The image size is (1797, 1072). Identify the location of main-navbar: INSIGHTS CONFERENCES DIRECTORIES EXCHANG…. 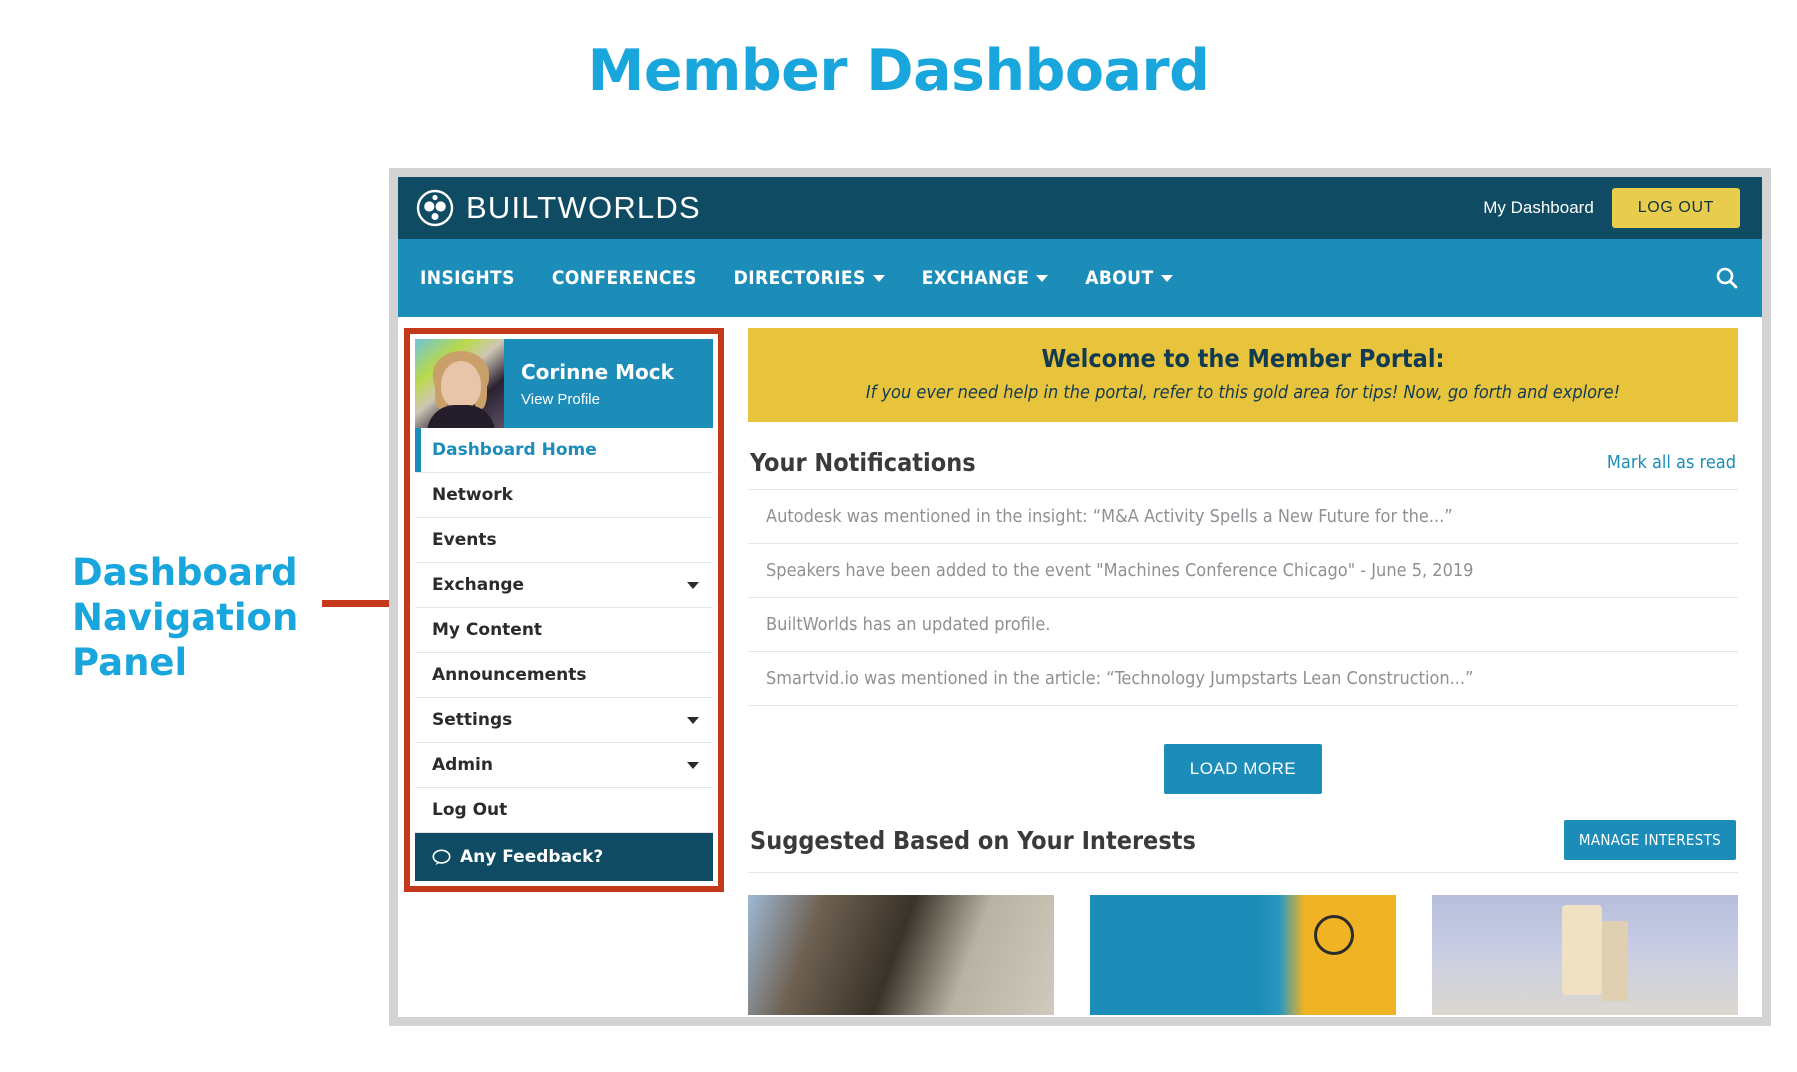
(1080, 278).